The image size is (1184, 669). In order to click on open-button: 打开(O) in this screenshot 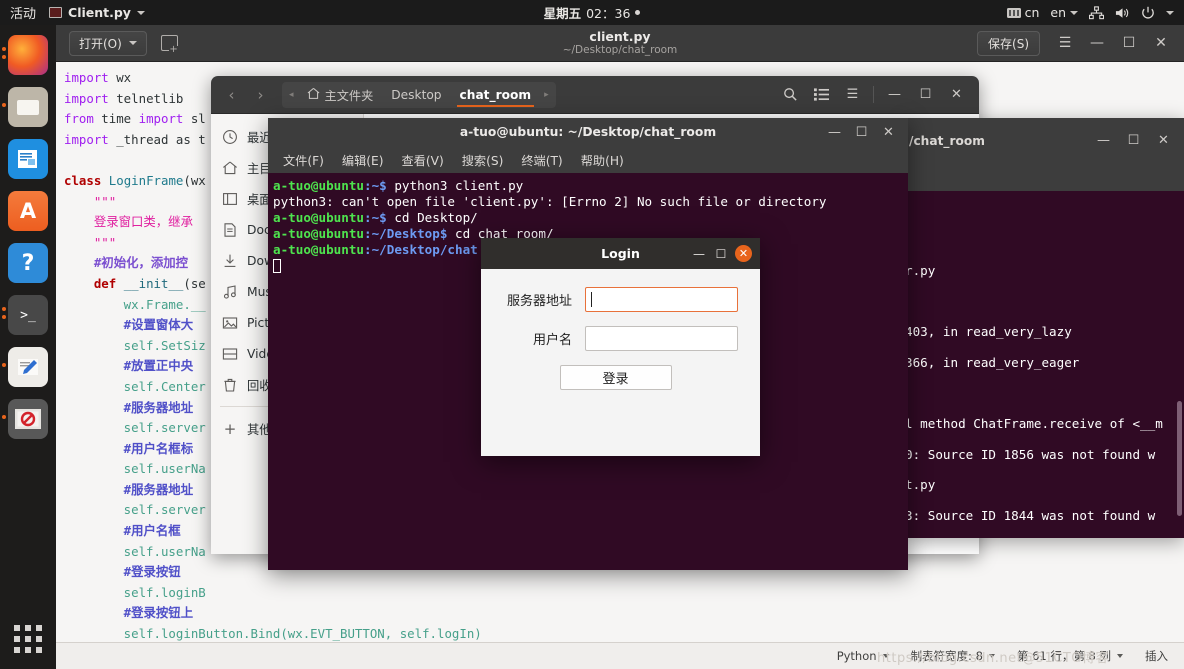, I will do `click(108, 43)`.